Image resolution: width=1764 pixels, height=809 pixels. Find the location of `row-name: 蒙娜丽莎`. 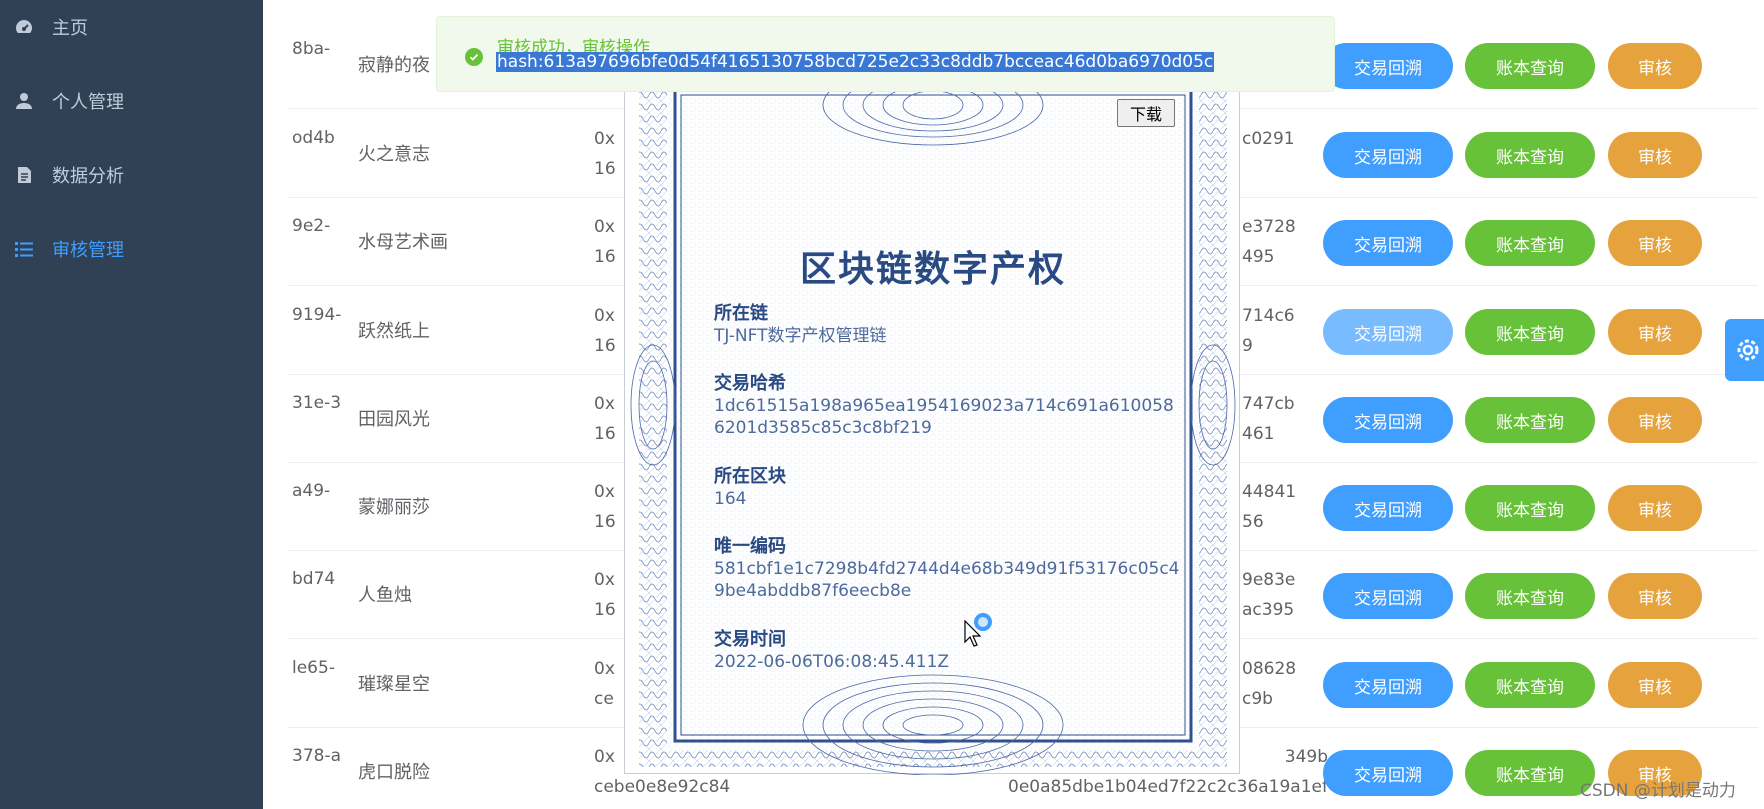

row-name: 蒙娜丽莎 is located at coordinates (394, 507).